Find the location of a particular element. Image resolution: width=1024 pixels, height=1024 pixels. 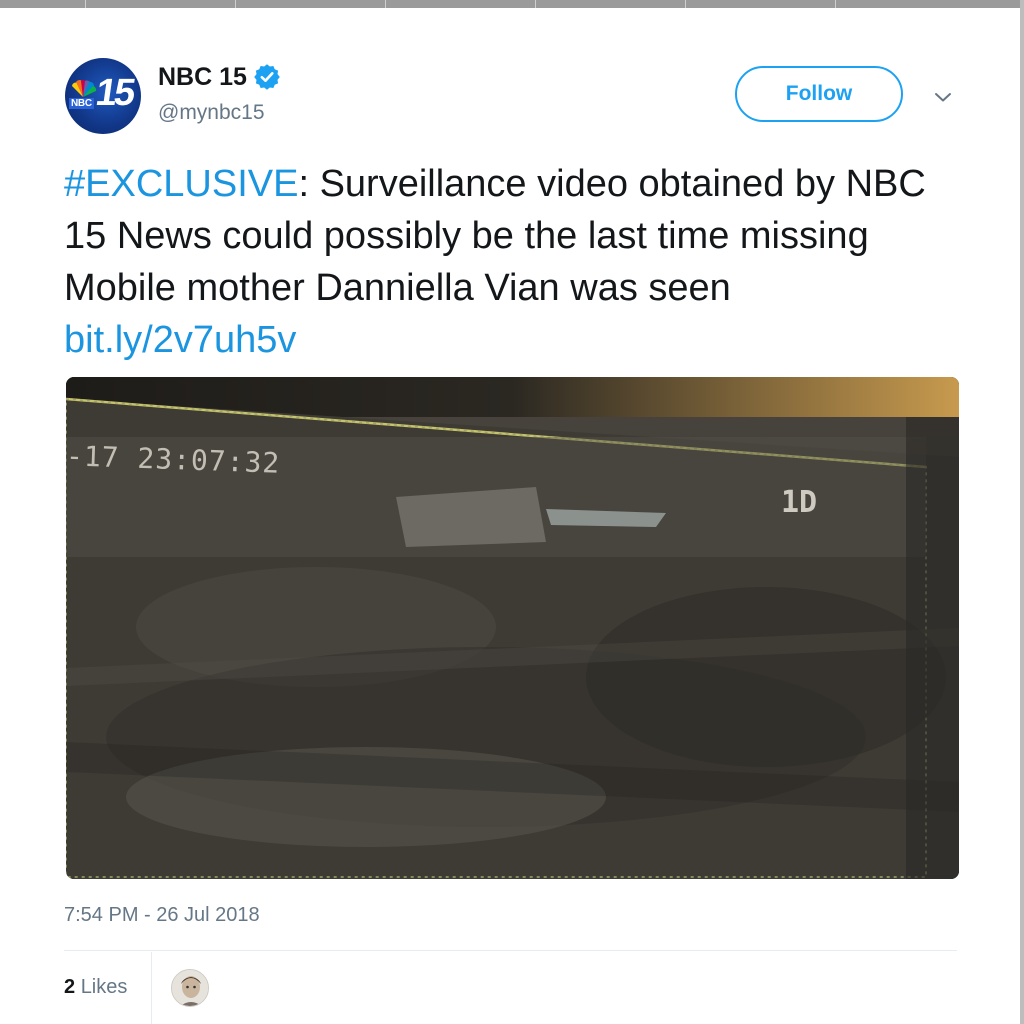

likes-divider is located at coordinates (151, 988).